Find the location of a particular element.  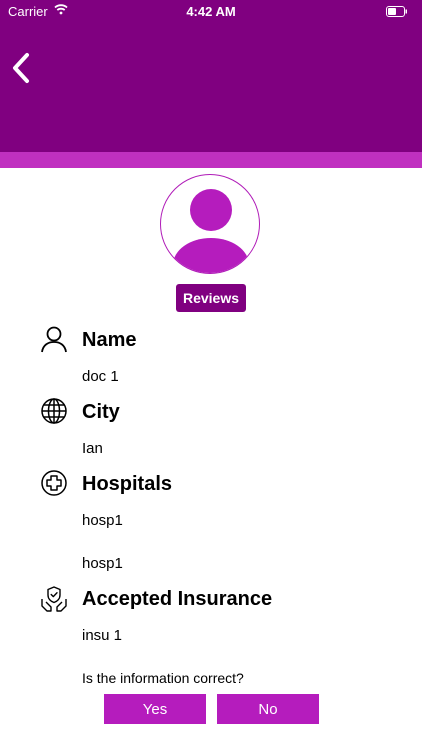

insurance-section-title: Accepted Insurance is located at coordinates (177, 599).